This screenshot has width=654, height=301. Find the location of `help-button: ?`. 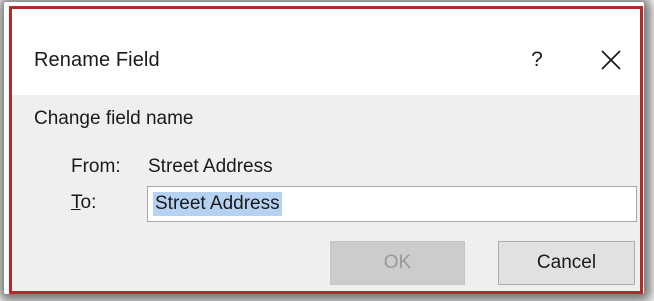

help-button: ? is located at coordinates (537, 60).